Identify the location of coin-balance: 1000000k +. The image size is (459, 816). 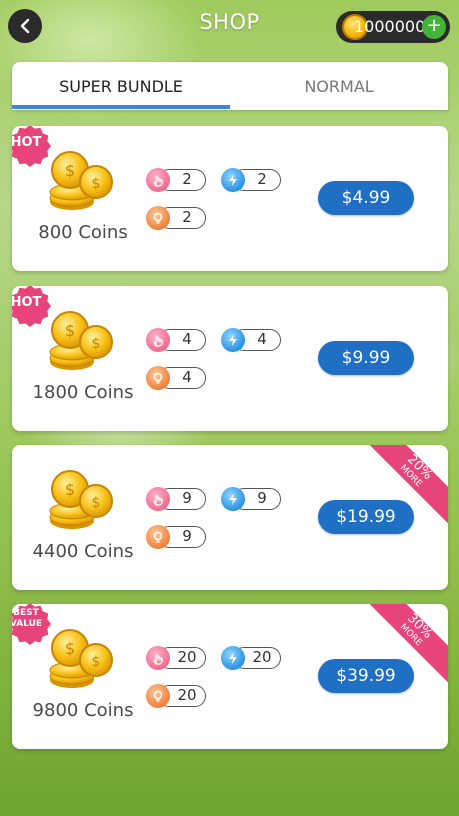
(393, 27).